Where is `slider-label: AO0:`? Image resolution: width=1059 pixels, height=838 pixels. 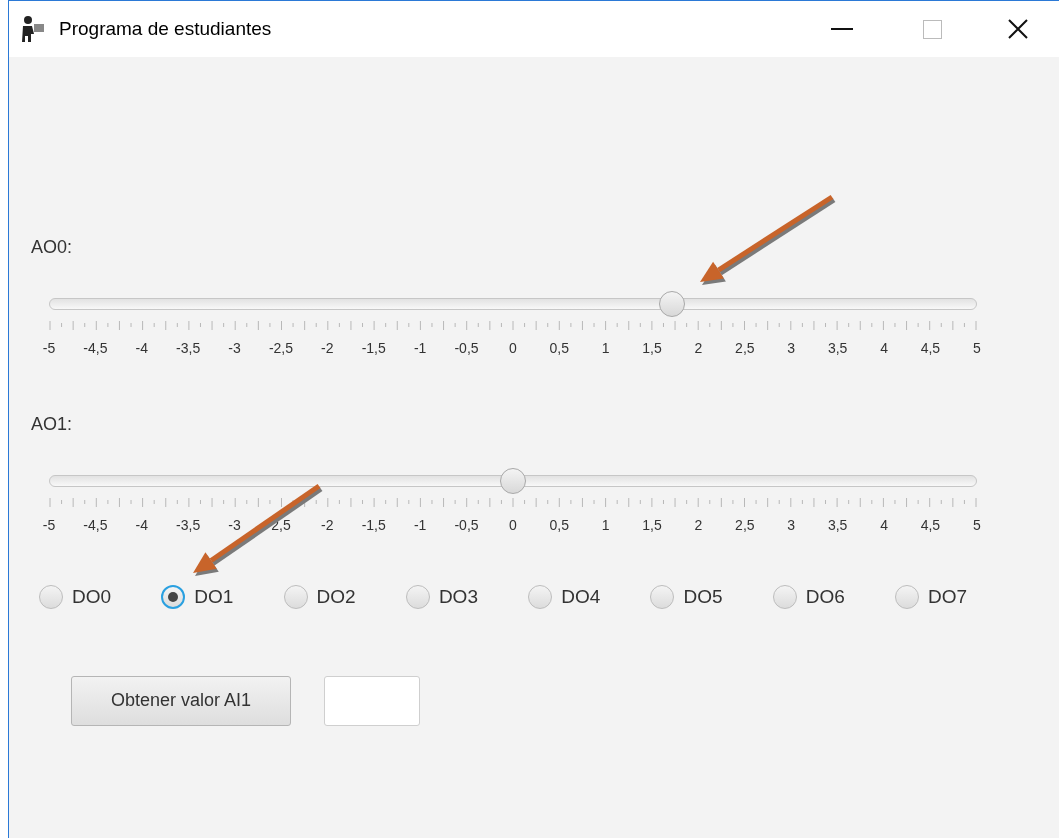 slider-label: AO0: is located at coordinates (52, 247).